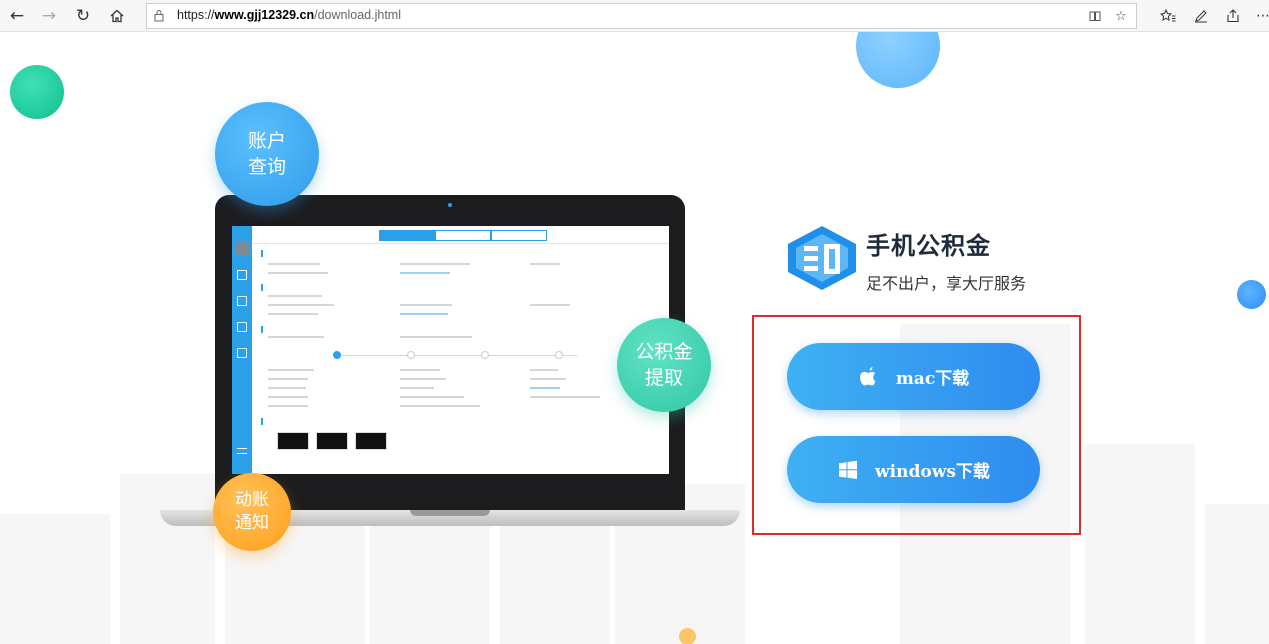 The width and height of the screenshot is (1269, 644). Describe the element at coordinates (848, 470) in the screenshot. I see `windows-icon` at that location.